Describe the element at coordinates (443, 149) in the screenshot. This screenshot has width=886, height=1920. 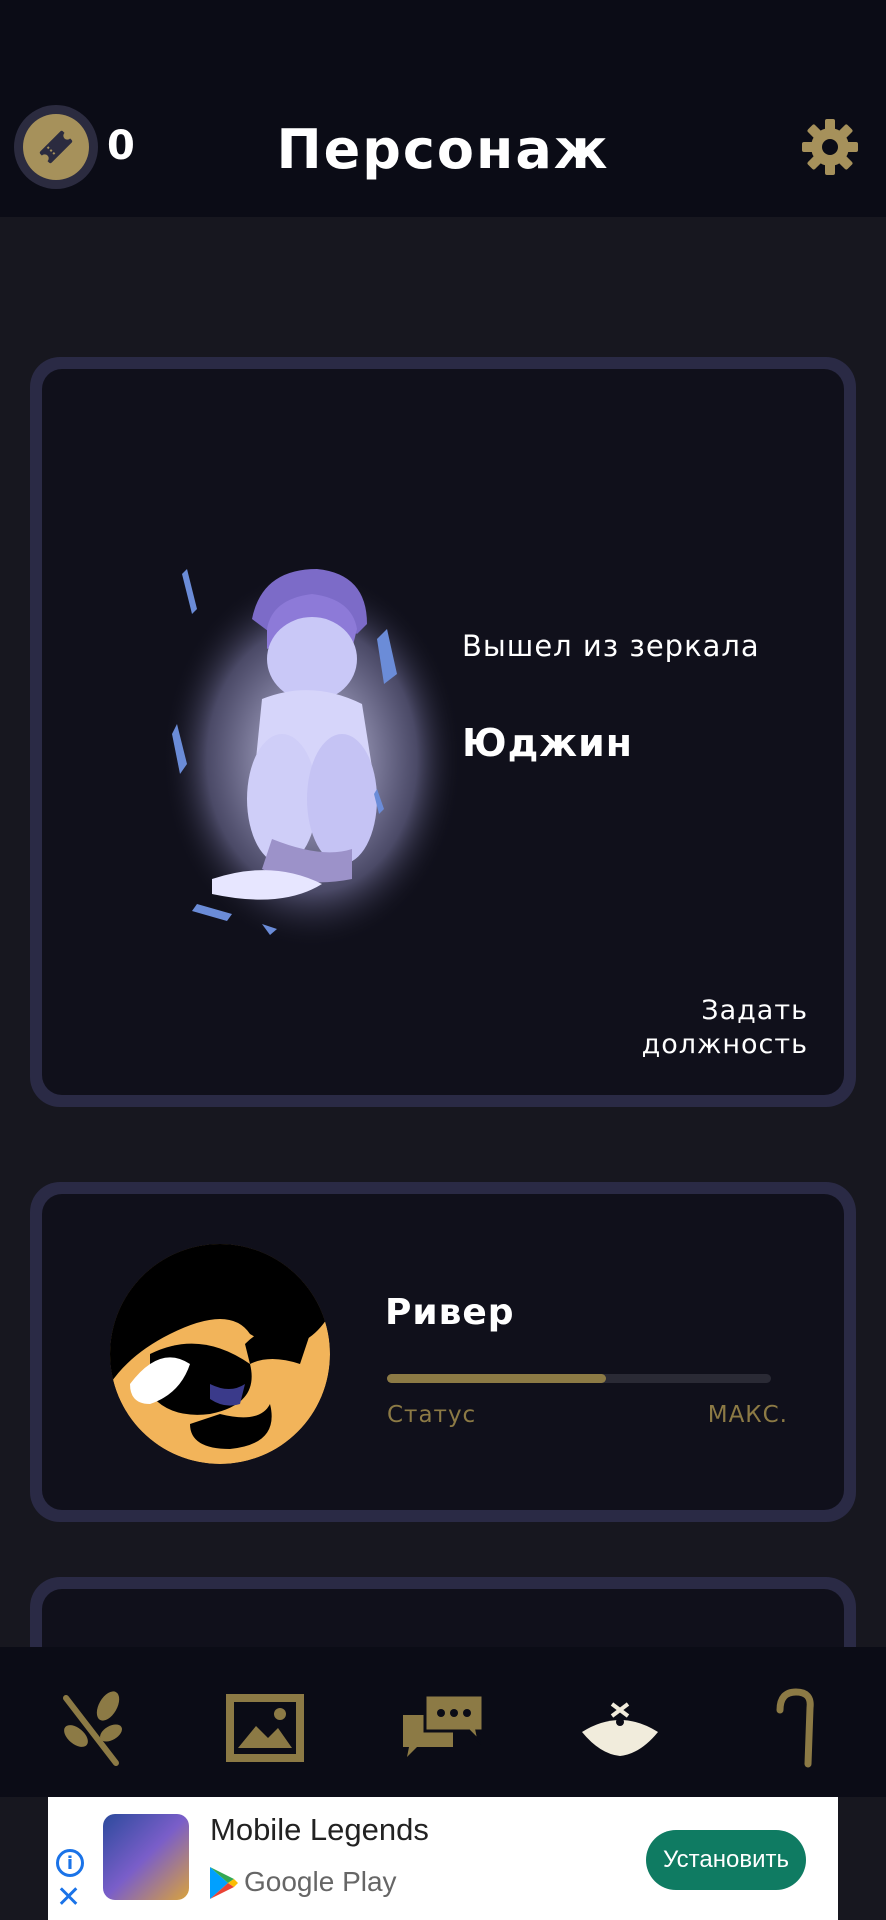
I see `page-title: Персонаж` at that location.